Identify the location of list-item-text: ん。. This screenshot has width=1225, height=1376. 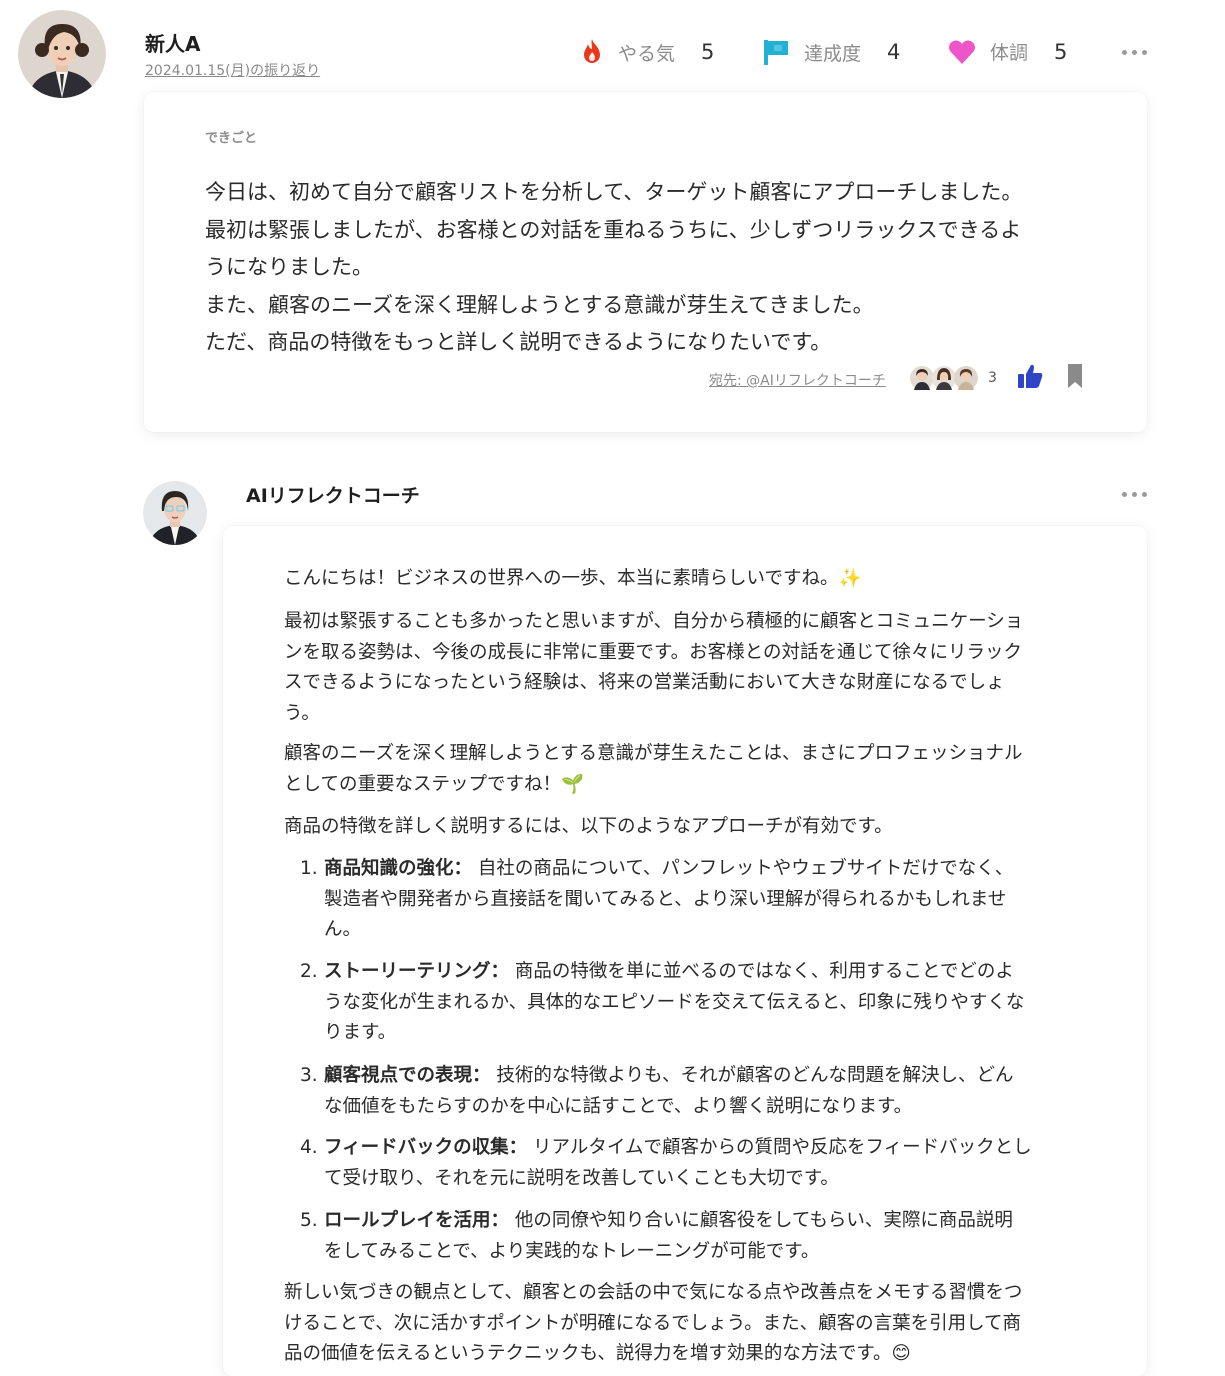
(343, 929).